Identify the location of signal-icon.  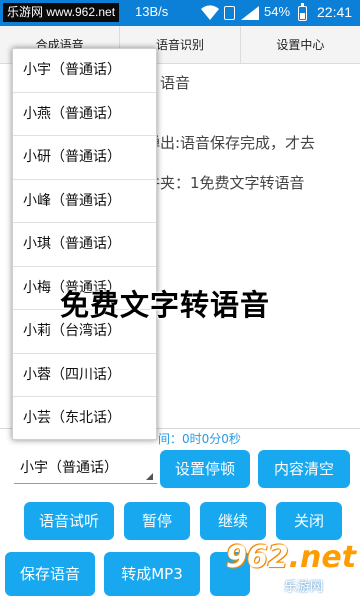
(250, 13).